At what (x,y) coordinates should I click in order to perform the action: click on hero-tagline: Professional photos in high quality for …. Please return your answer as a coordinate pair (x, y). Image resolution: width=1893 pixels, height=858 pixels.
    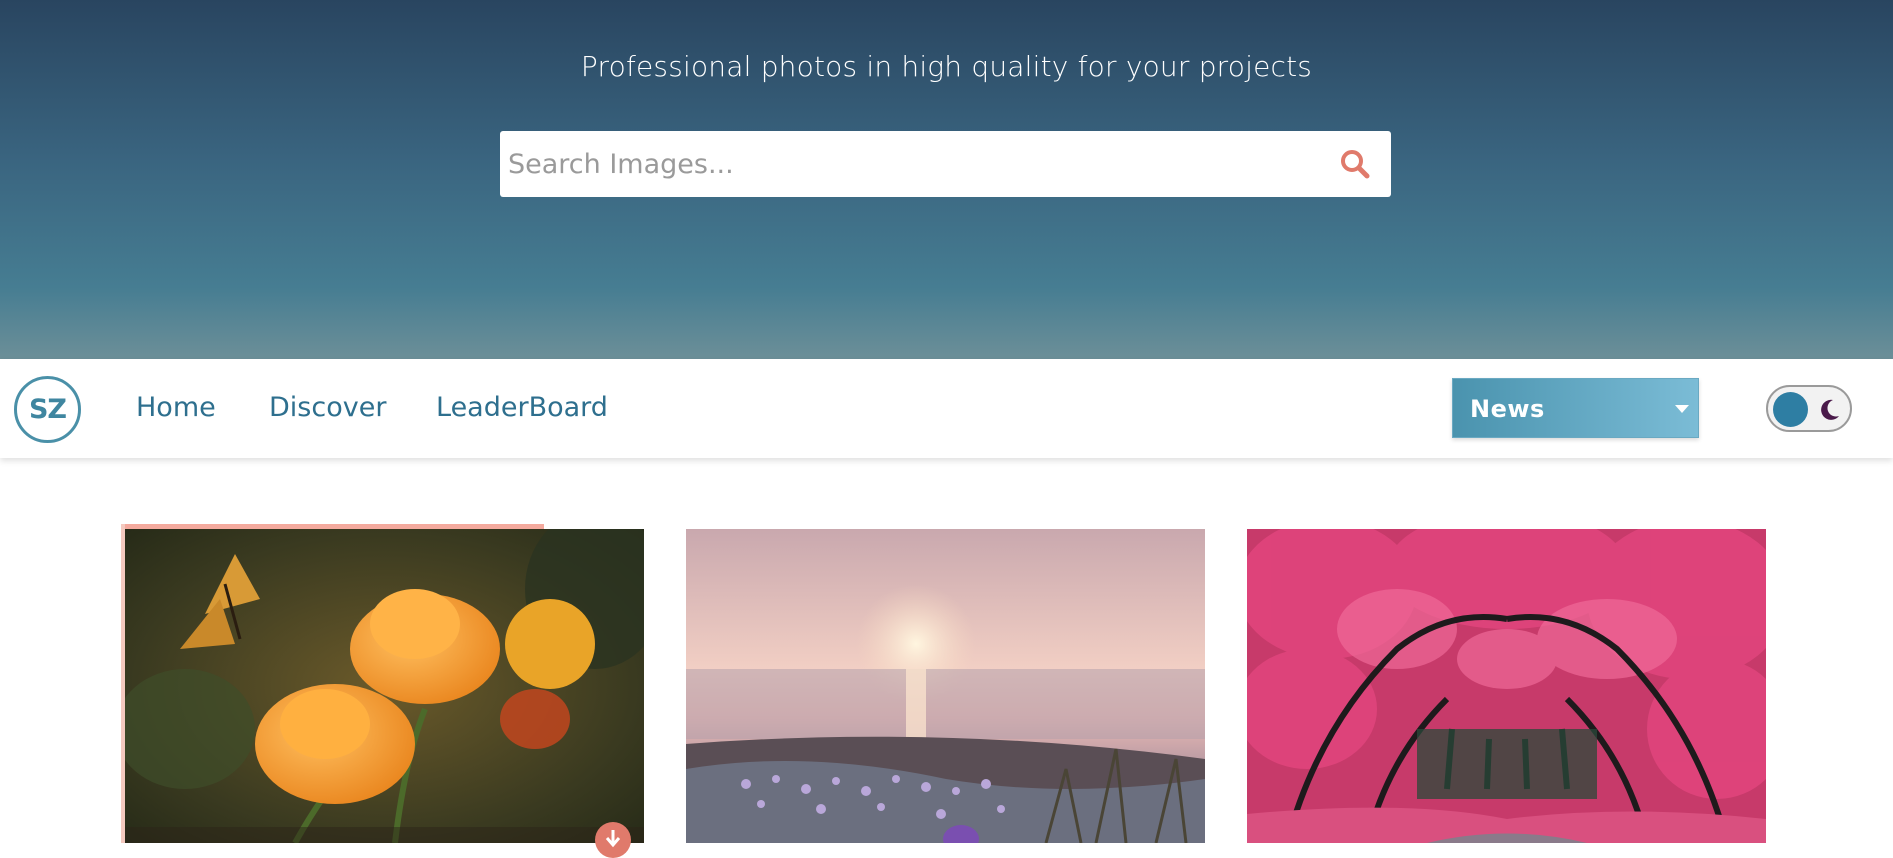
    Looking at the image, I should click on (946, 66).